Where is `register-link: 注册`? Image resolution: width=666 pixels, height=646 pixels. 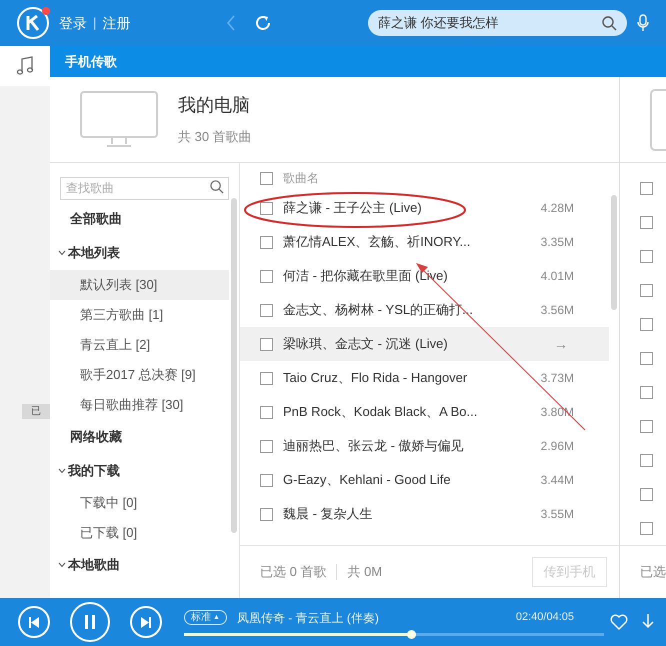 register-link: 注册 is located at coordinates (116, 23).